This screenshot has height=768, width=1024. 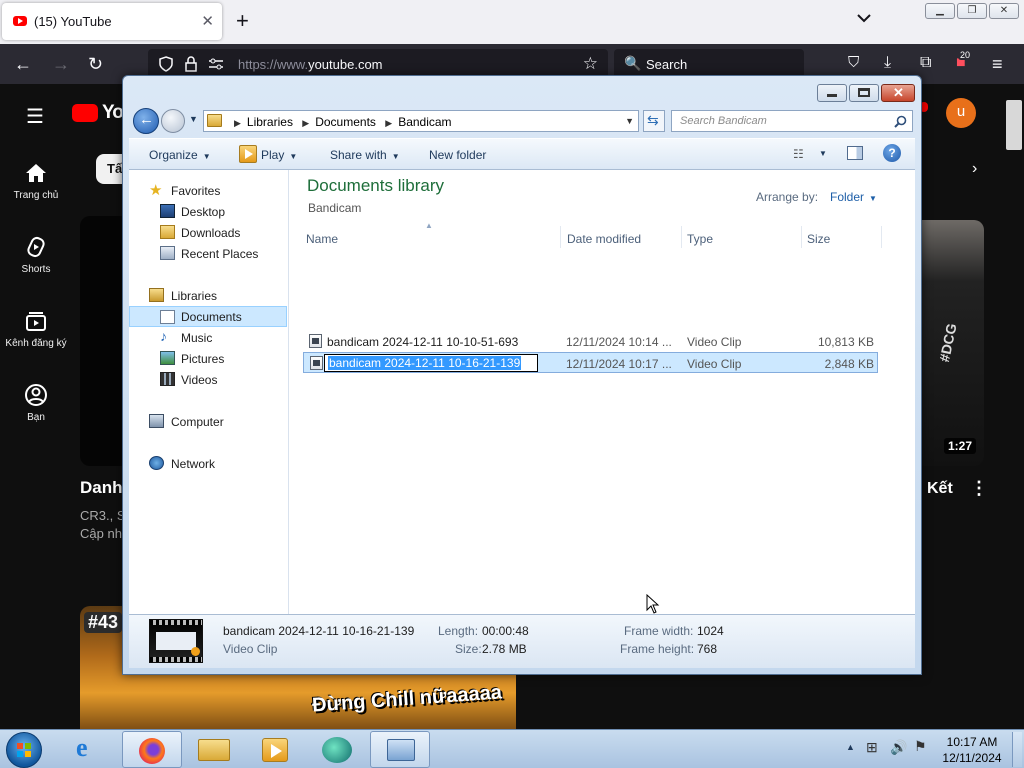 I want to click on explorer-minimize-button, so click(x=832, y=93).